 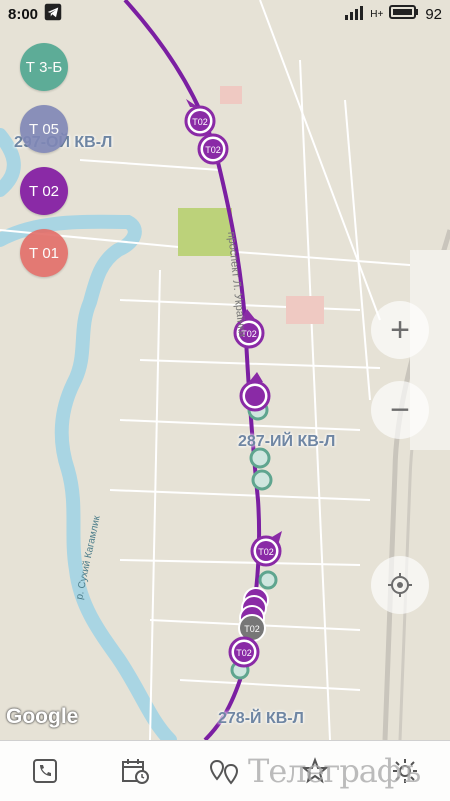 I want to click on status-right: H+ 92, so click(x=393, y=14).